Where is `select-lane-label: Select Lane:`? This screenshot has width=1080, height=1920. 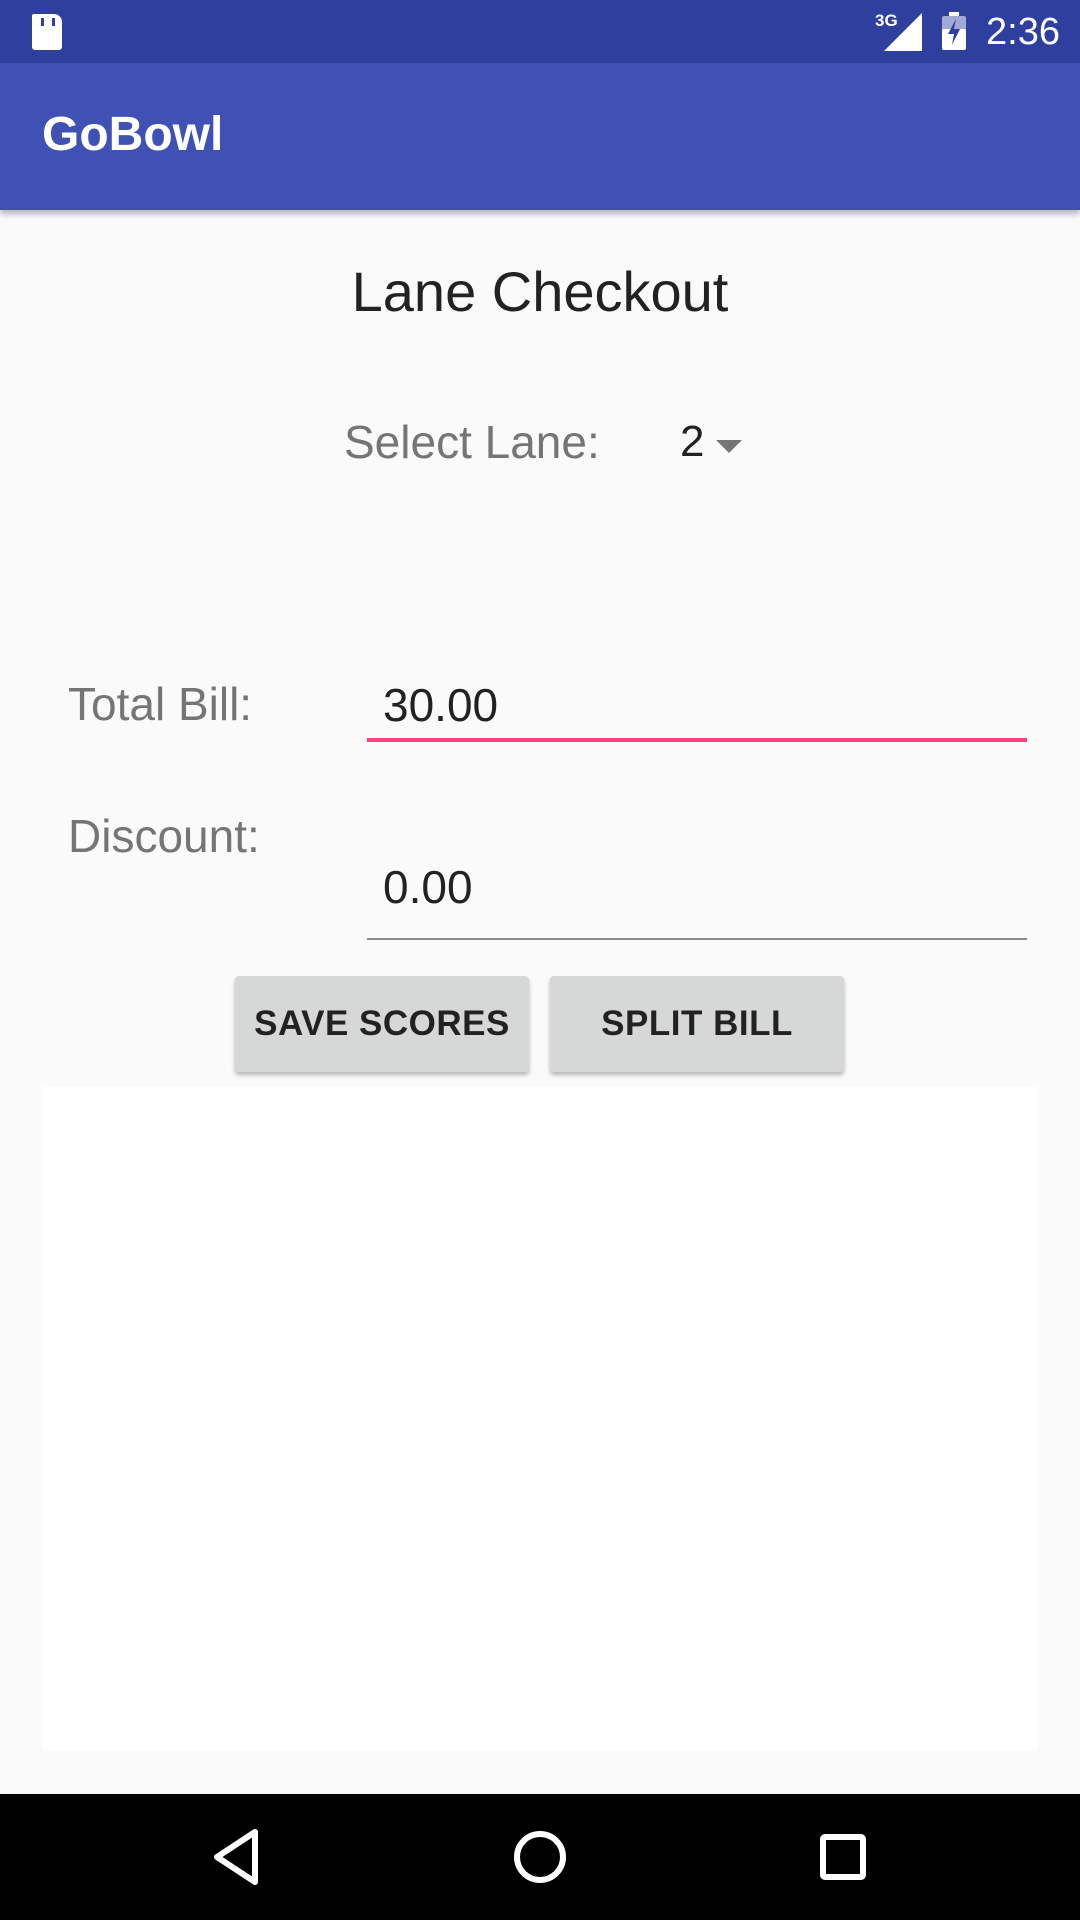 select-lane-label: Select Lane: is located at coordinates (472, 442).